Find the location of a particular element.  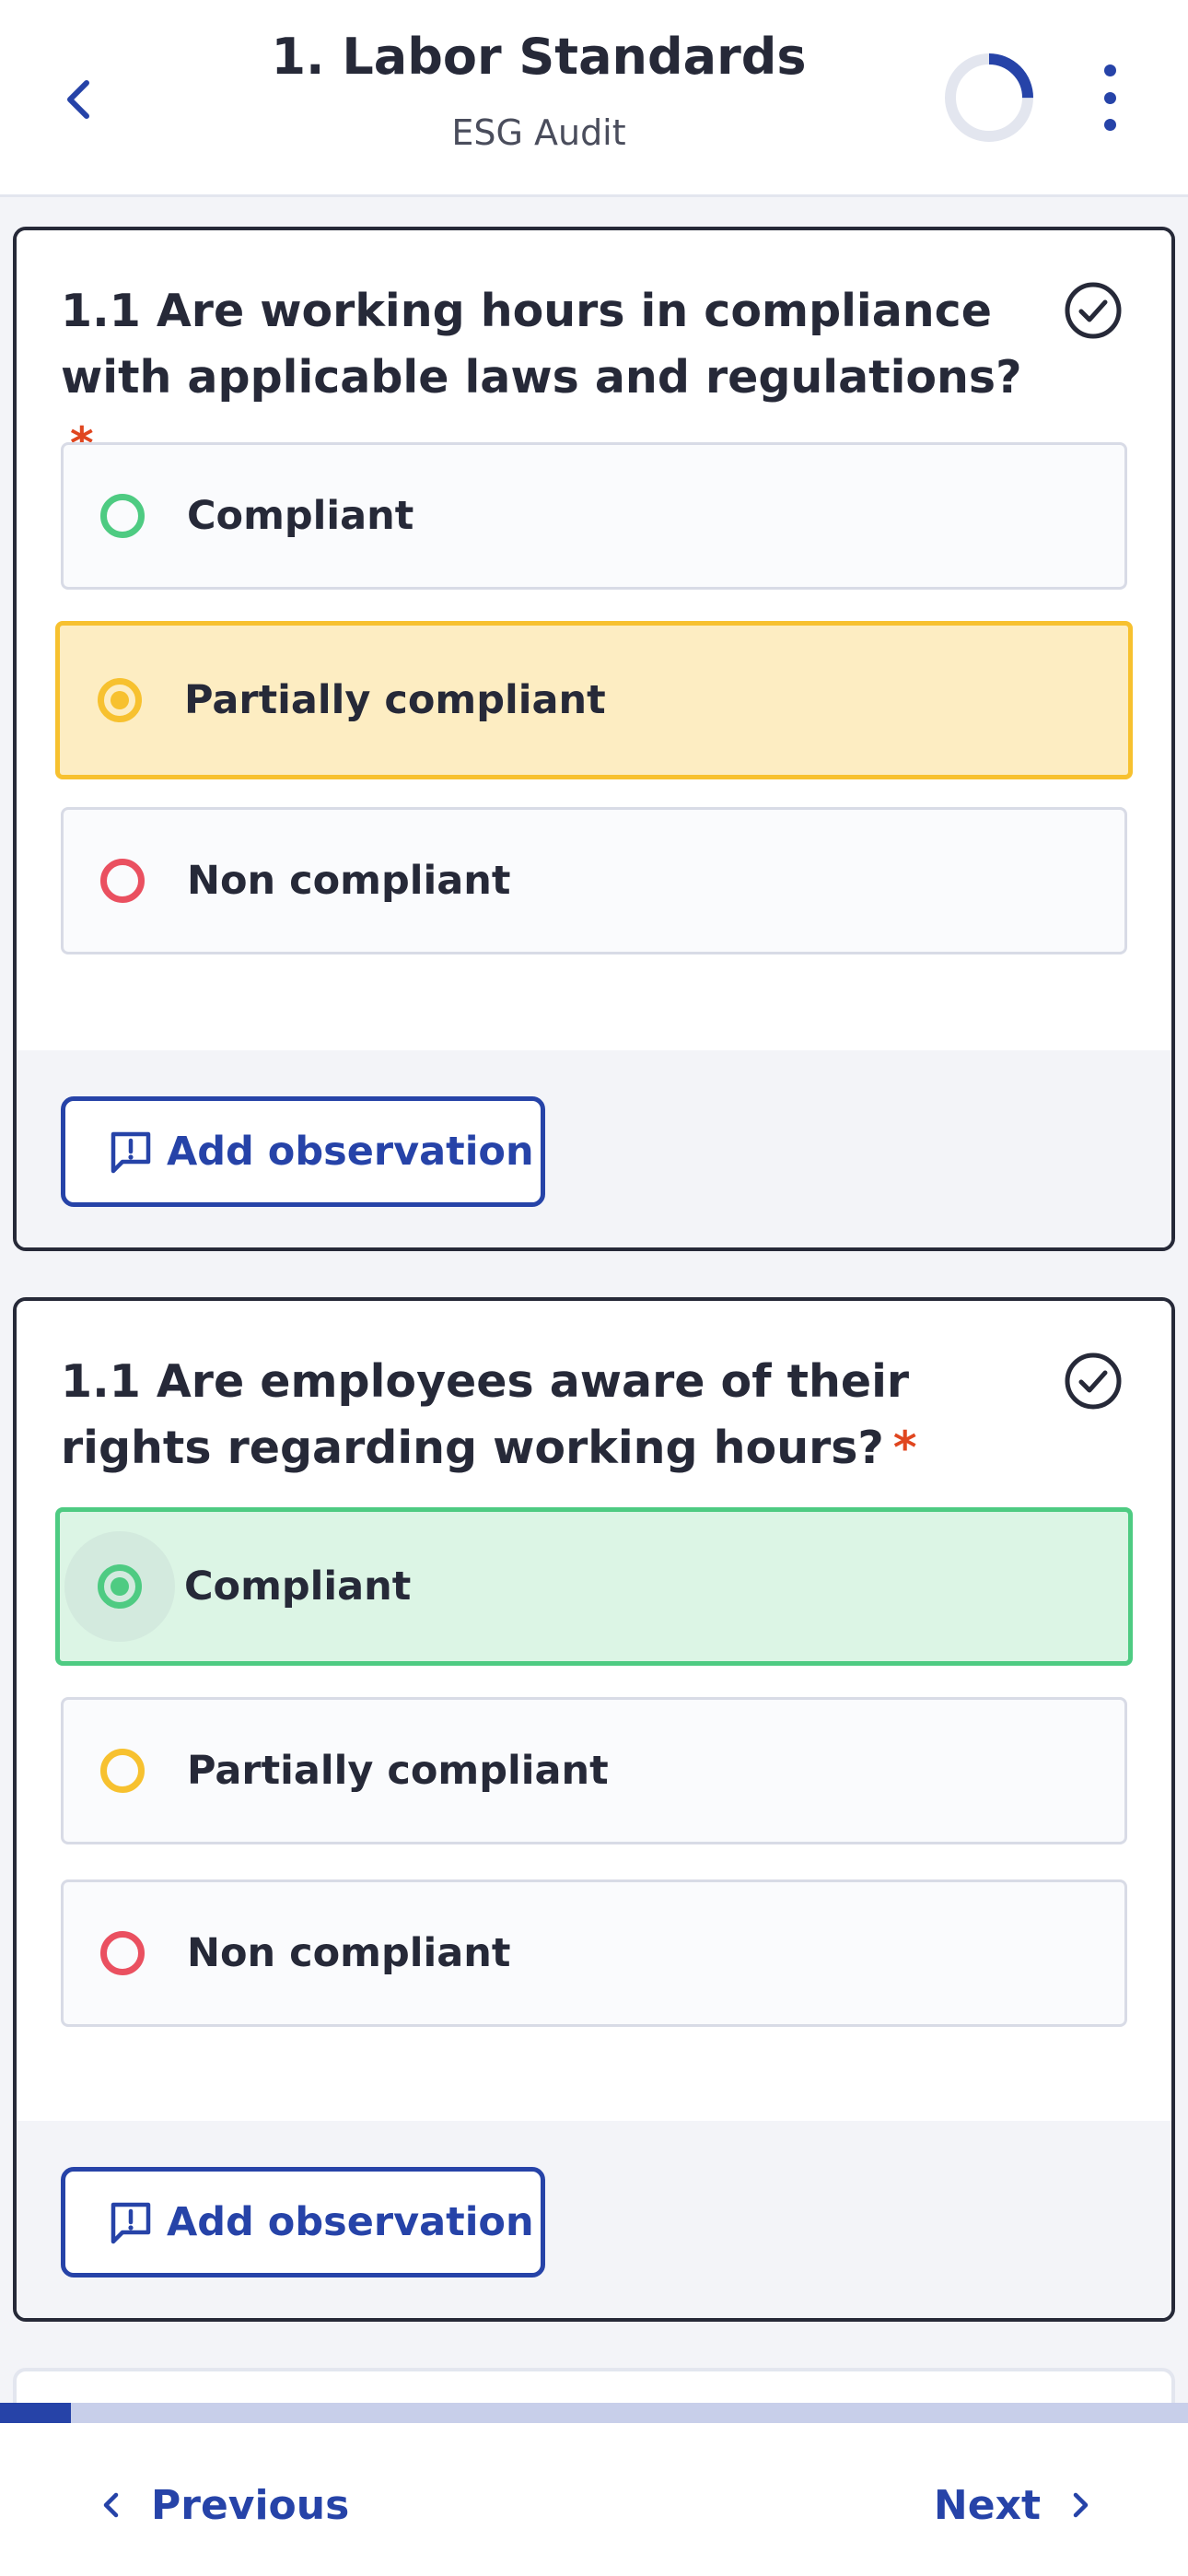

page-title: 1. Labor Standards is located at coordinates (539, 57).